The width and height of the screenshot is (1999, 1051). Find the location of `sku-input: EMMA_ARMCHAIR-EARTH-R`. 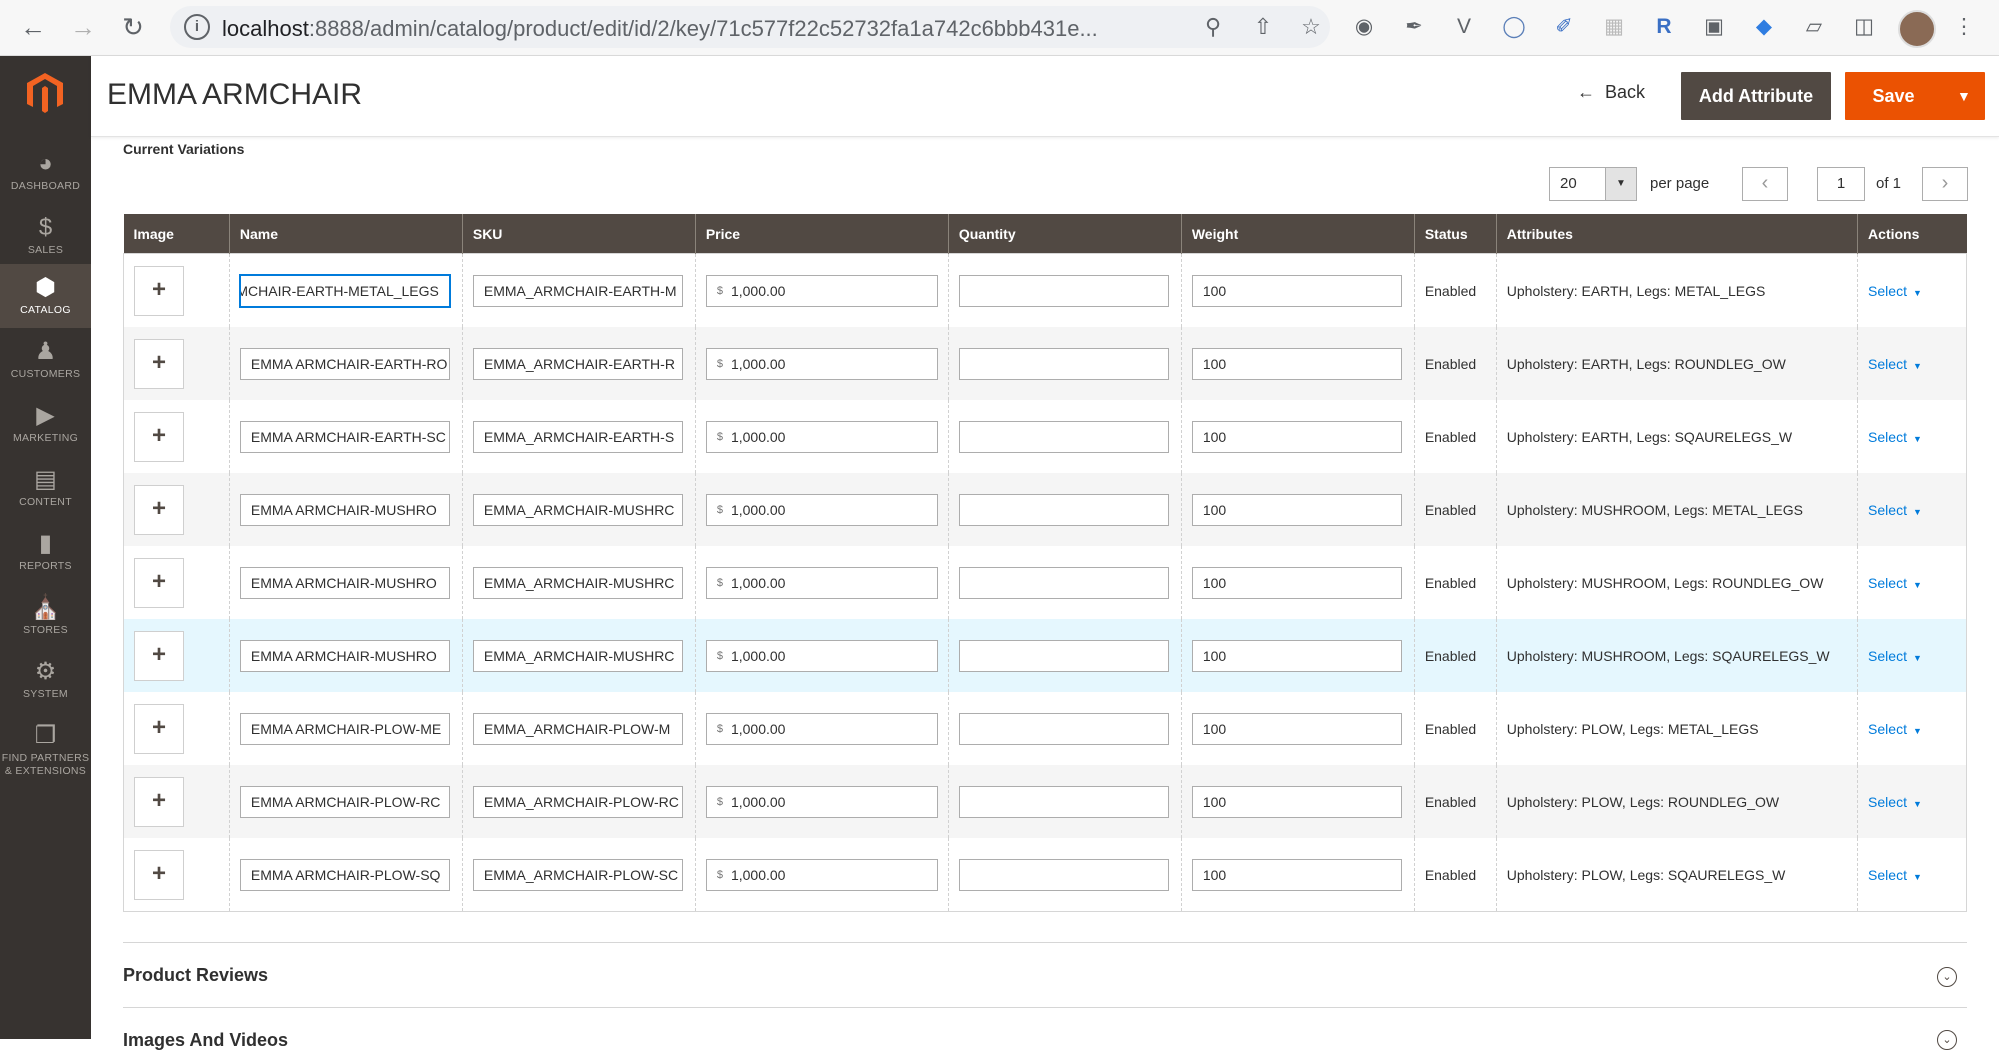

sku-input: EMMA_ARMCHAIR-EARTH-R is located at coordinates (577, 363).